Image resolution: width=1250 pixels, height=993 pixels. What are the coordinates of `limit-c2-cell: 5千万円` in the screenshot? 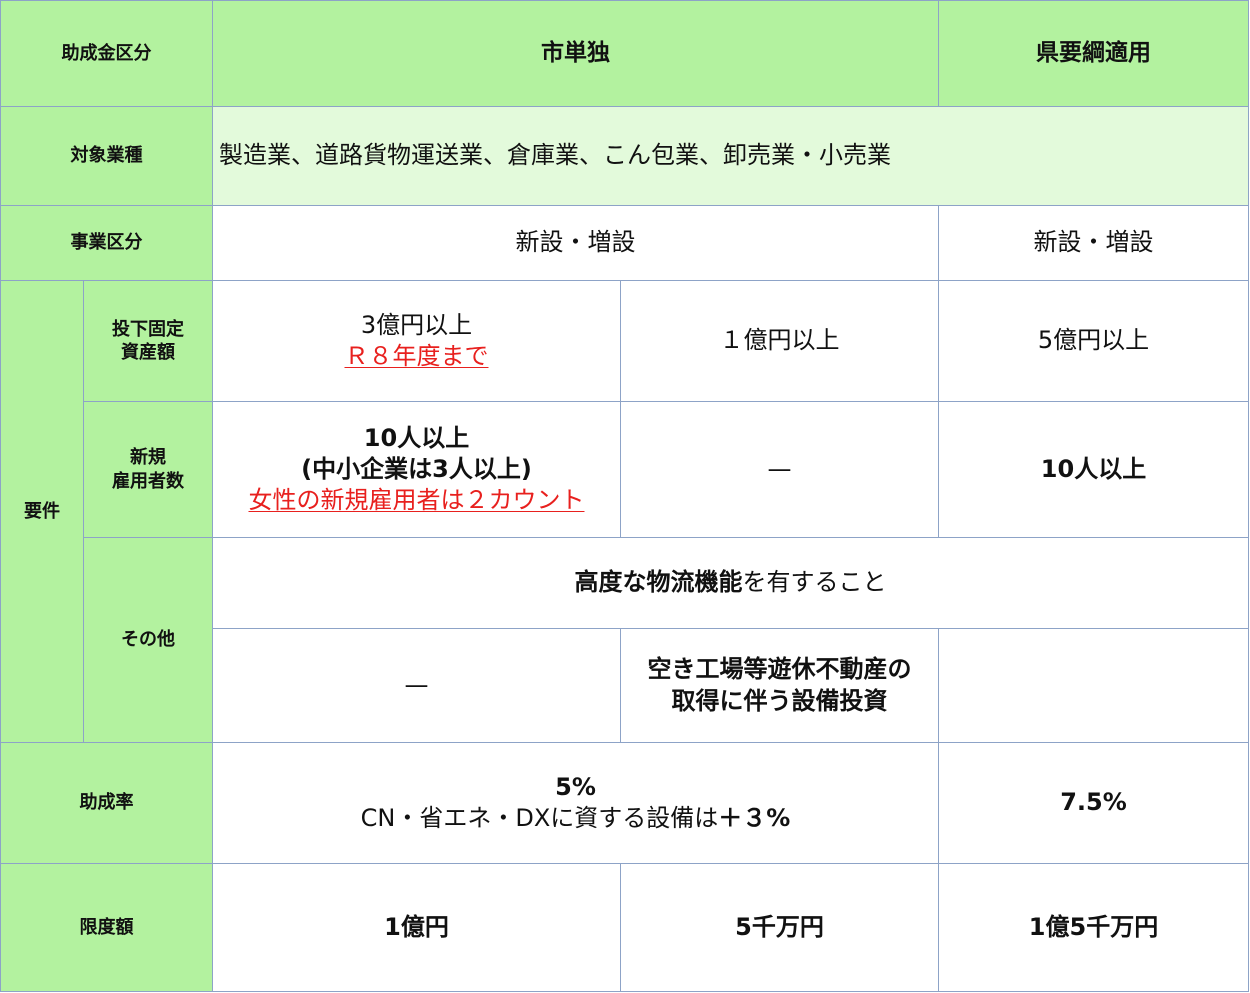 It's located at (780, 928).